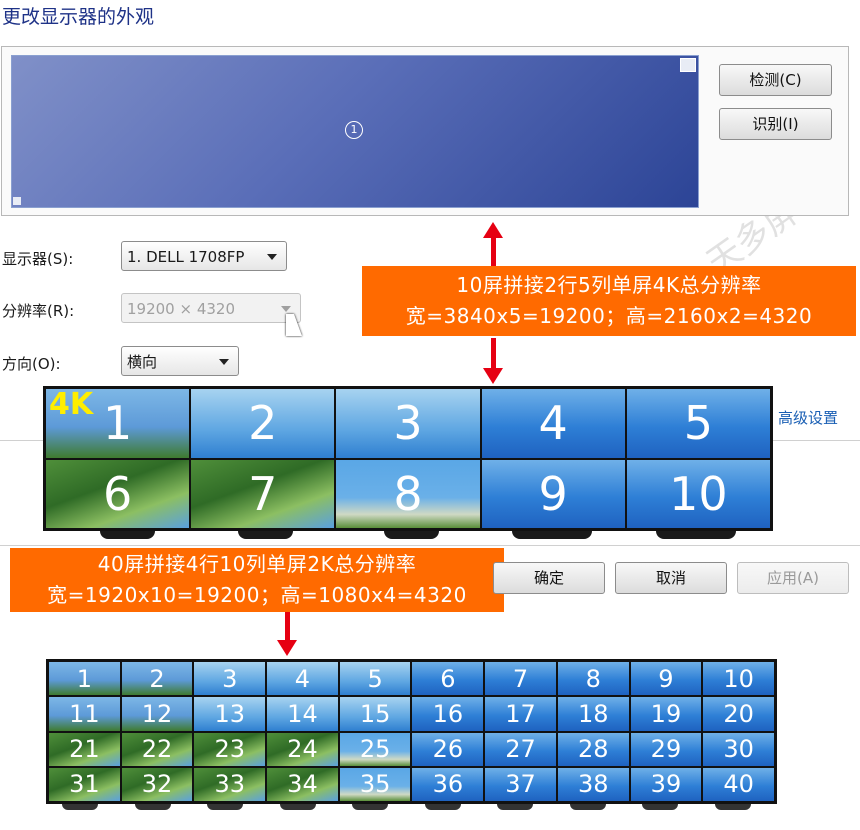 This screenshot has height=830, width=860. I want to click on badge-4k: 4K, so click(71, 404).